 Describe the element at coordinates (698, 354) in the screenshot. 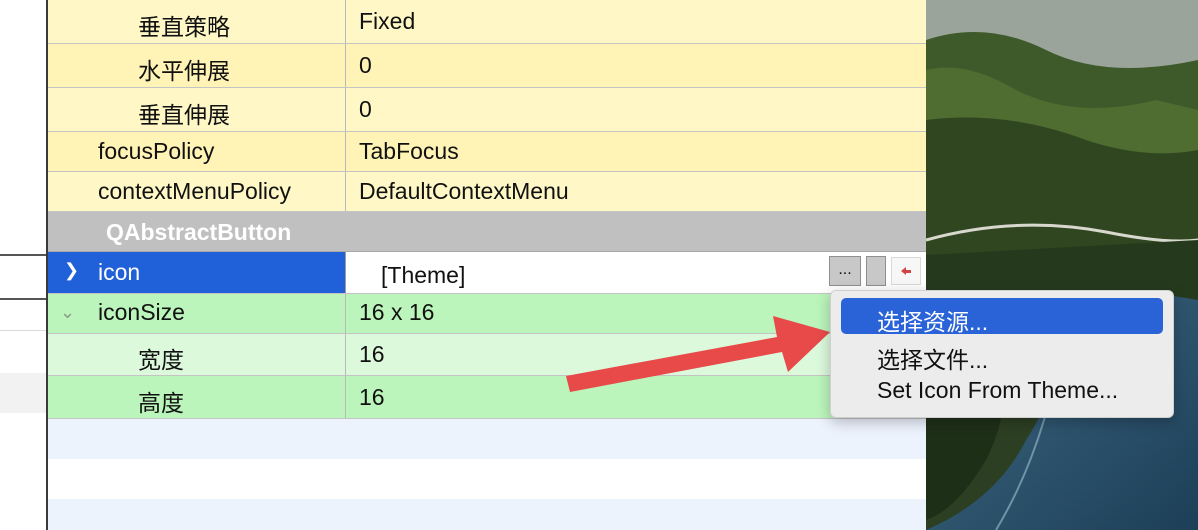

I see `annotation-arrow-icon` at that location.